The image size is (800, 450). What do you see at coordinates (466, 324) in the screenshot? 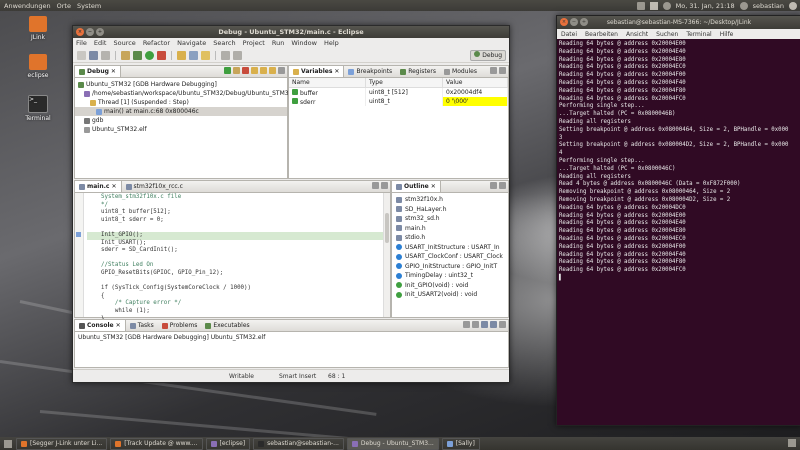
I see `clear-console-icon` at bounding box center [466, 324].